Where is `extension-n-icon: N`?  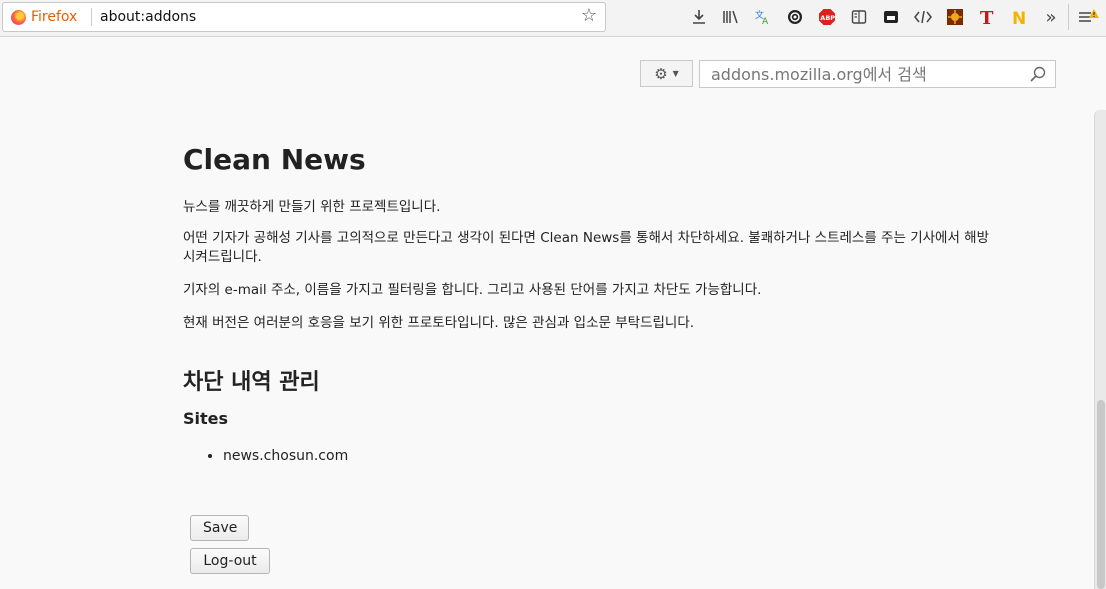 extension-n-icon: N is located at coordinates (1019, 17).